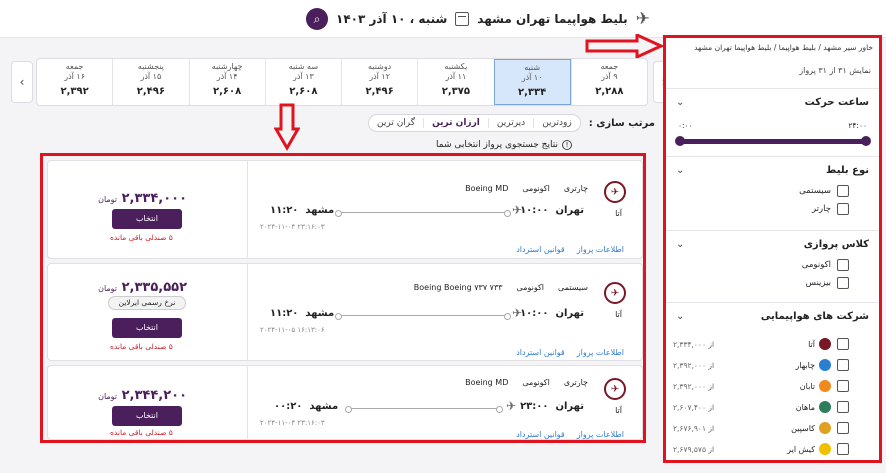 This screenshot has width=886, height=473. I want to click on price-value: ۲,۳۴۴,۲۰۰, so click(154, 395).